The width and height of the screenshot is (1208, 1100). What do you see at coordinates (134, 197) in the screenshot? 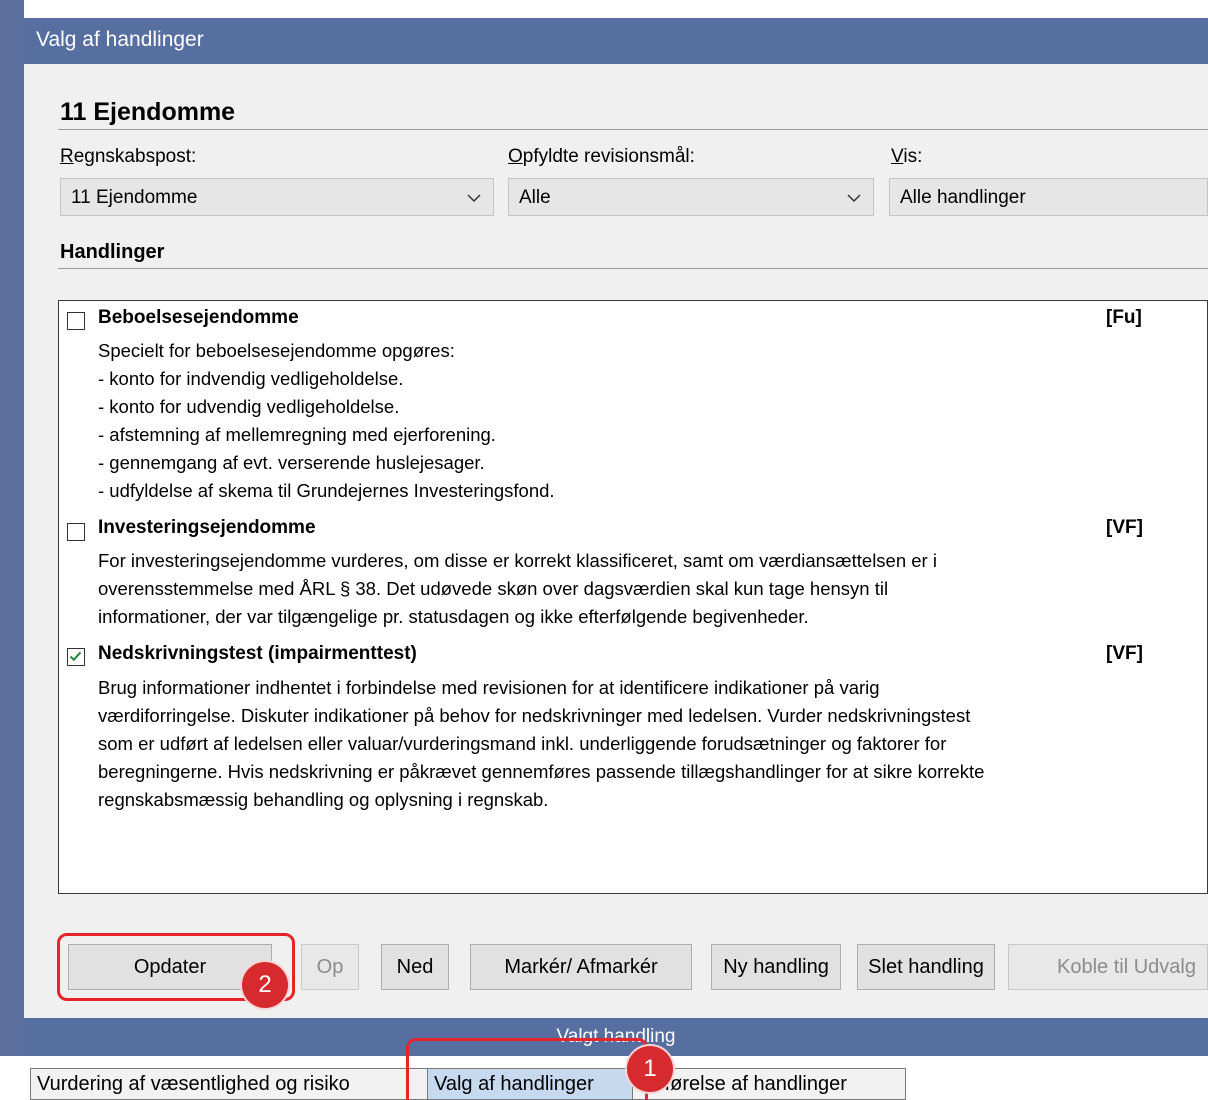
I see `regnskabspost-value: 11 Ejendomme` at bounding box center [134, 197].